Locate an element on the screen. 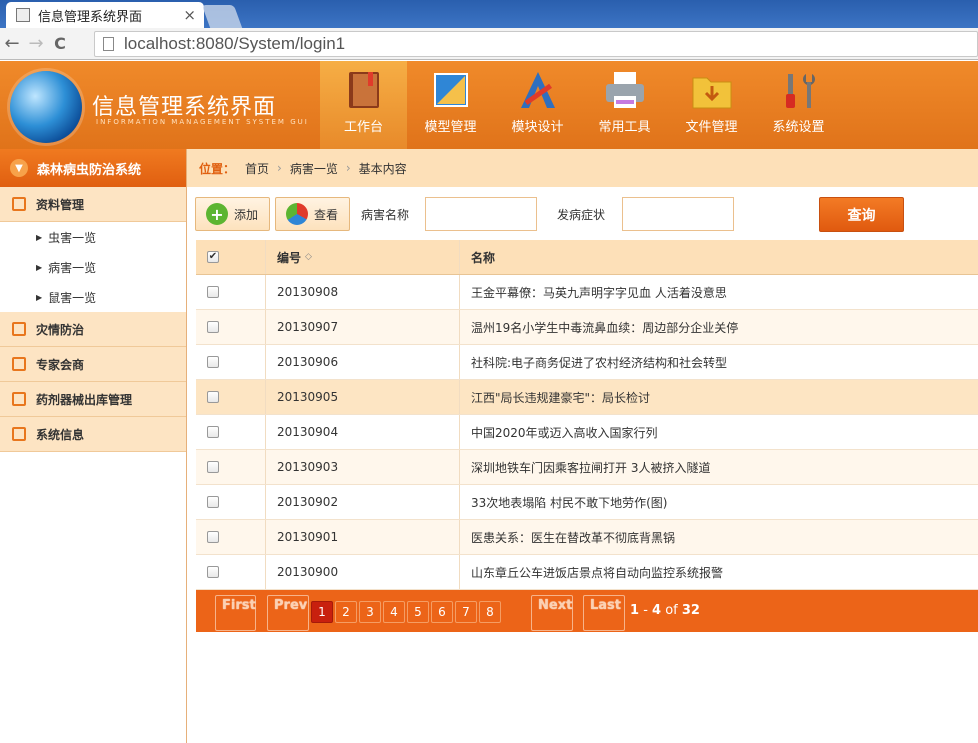  page-number-button: 7 is located at coordinates (466, 612).